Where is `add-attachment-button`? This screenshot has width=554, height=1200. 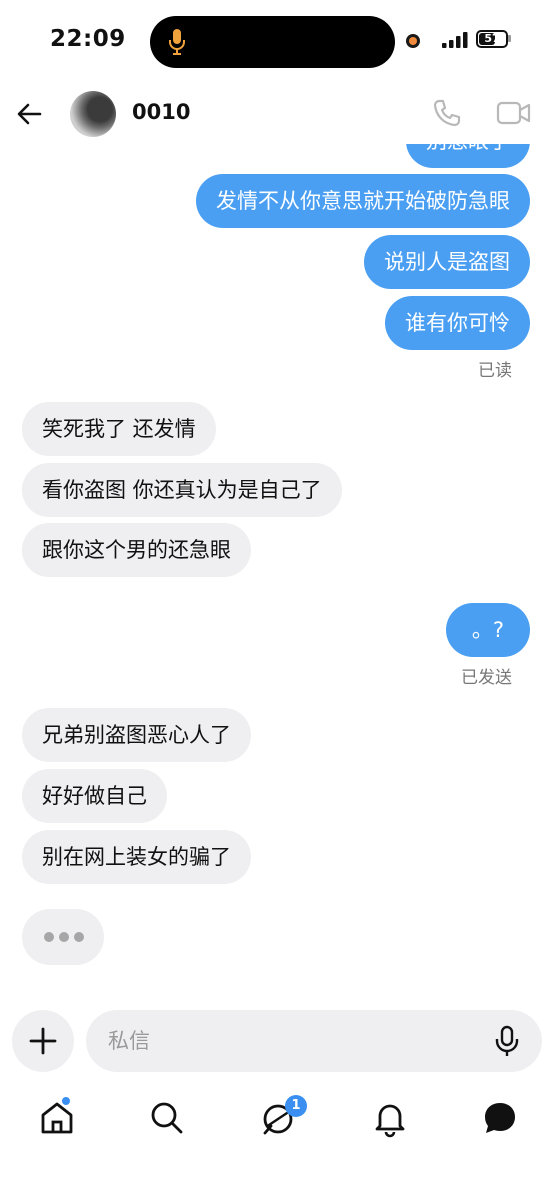 add-attachment-button is located at coordinates (43, 1041).